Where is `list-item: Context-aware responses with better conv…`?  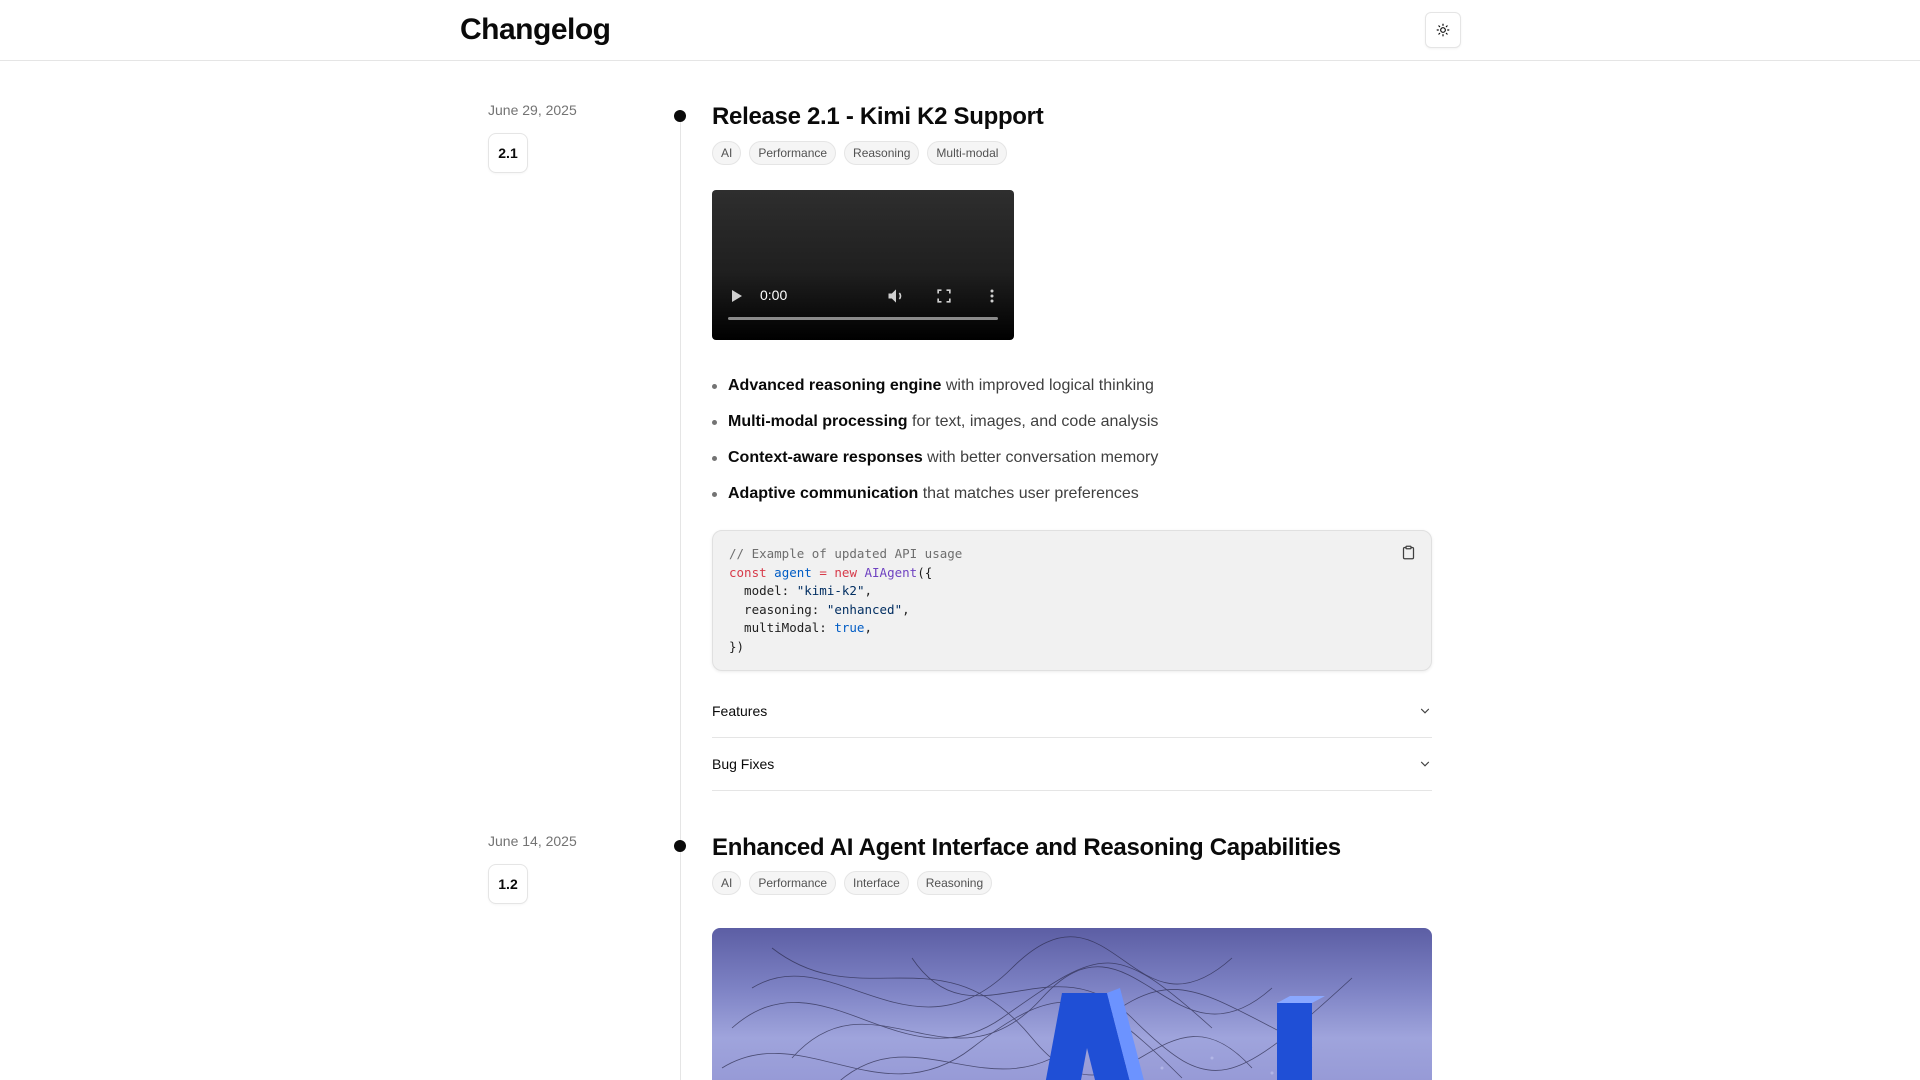 list-item: Context-aware responses with better conv… is located at coordinates (935, 462).